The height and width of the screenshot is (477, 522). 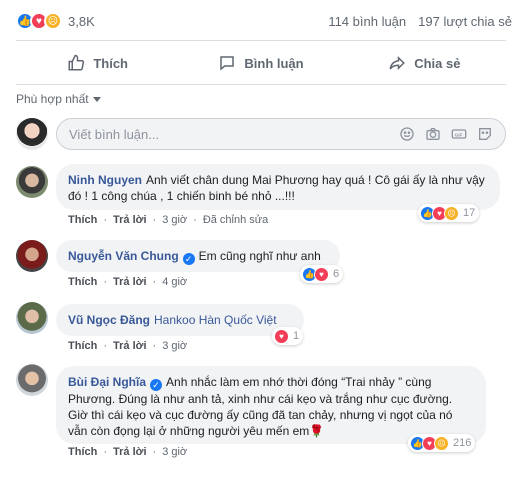 What do you see at coordinates (76, 62) in the screenshot?
I see `thumbs-up-icon` at bounding box center [76, 62].